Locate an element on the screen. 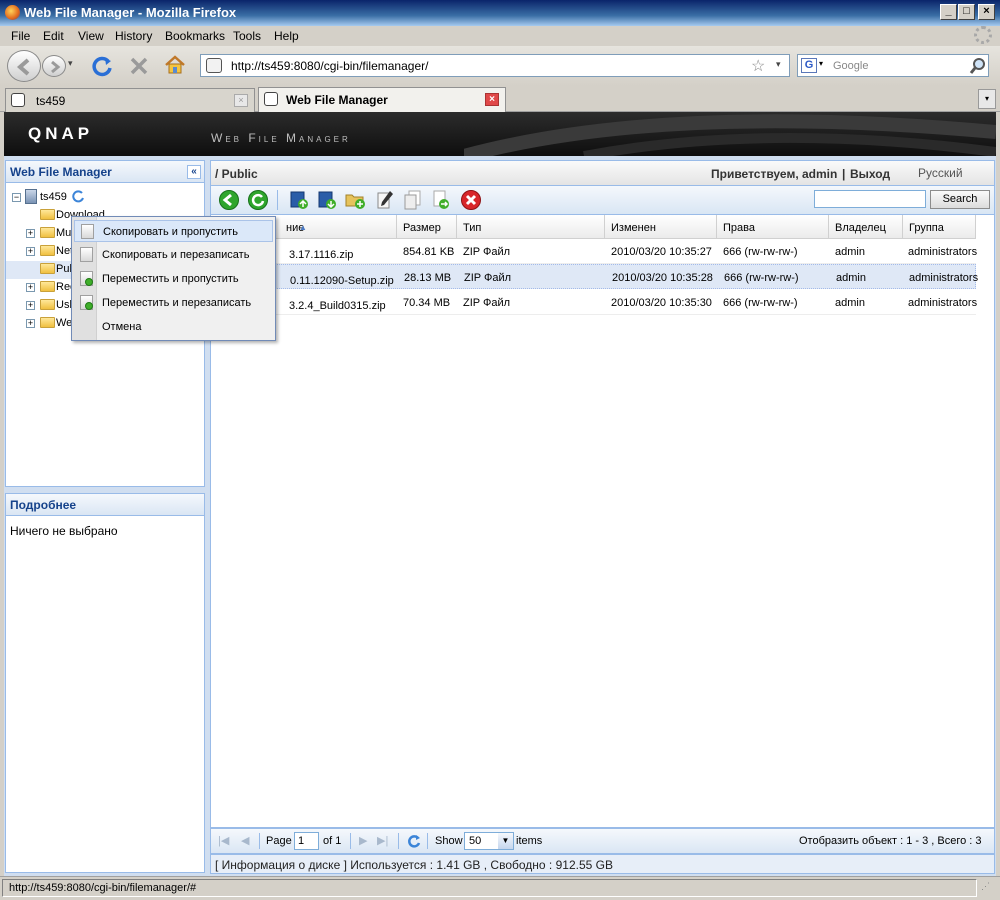  display-summary: Отобразить объект : 1 - 3 , Всего : 3 is located at coordinates (890, 841).